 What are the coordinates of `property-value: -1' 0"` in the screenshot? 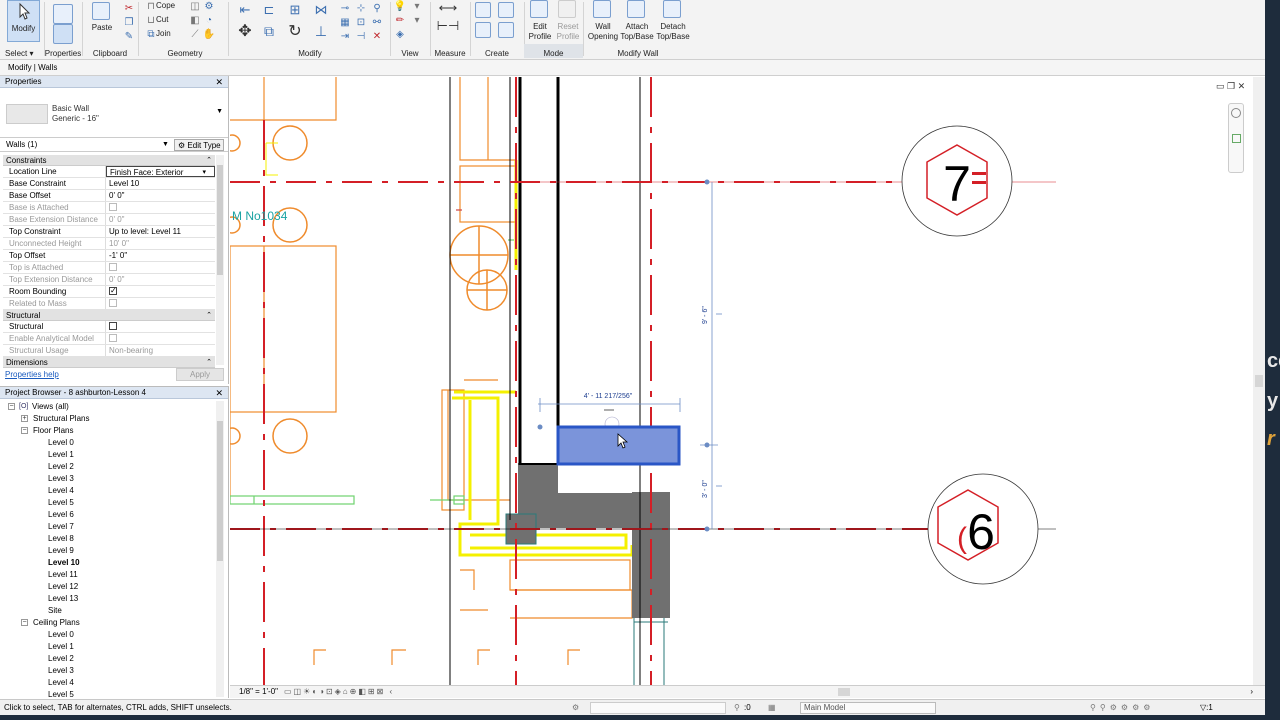 It's located at (160, 255).